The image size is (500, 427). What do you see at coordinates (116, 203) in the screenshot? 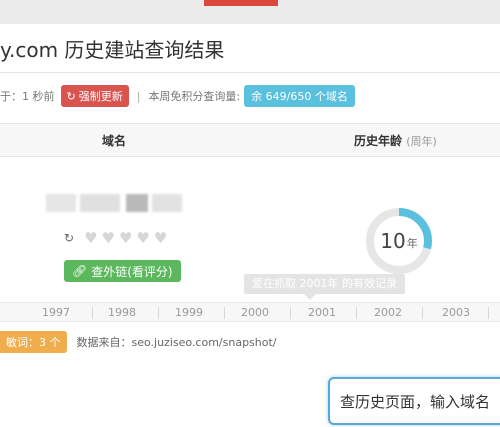
I see `blurred-domain` at bounding box center [116, 203].